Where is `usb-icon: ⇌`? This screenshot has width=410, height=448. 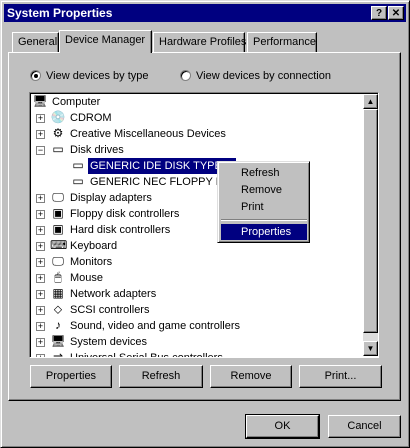
usb-icon: ⇌ is located at coordinates (58, 354).